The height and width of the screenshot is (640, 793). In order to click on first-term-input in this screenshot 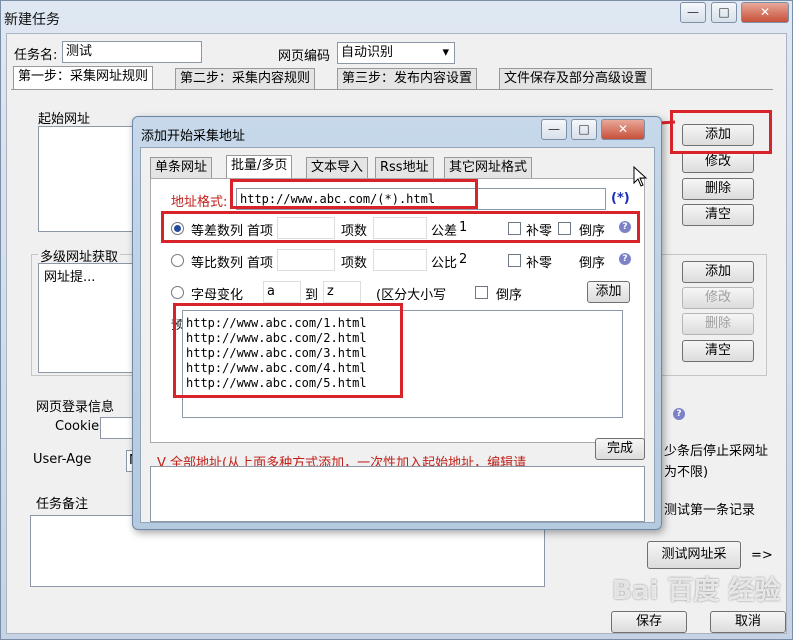, I will do `click(306, 260)`.